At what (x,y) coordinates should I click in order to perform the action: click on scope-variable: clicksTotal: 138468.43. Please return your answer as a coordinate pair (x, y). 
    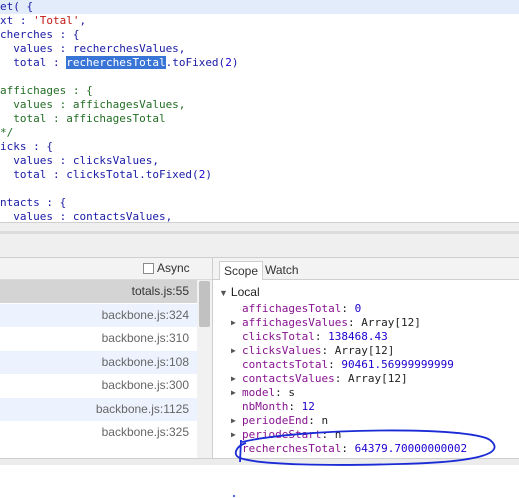
    Looking at the image, I should click on (315, 337).